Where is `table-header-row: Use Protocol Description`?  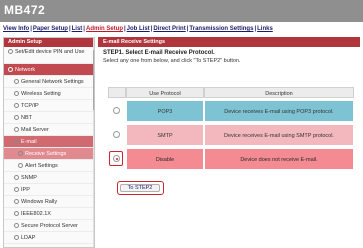 table-header-row: Use Protocol Description is located at coordinates (231, 92).